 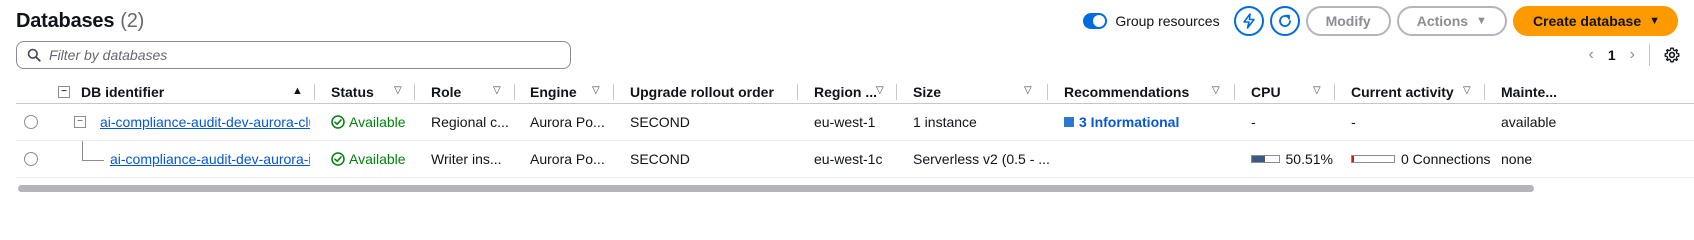 I want to click on pagination: ‹ 1 ›, so click(x=1634, y=55).